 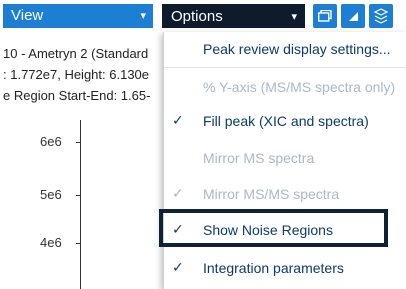 I want to click on toolbar: View ▾ Options ▾, so click(x=203, y=17).